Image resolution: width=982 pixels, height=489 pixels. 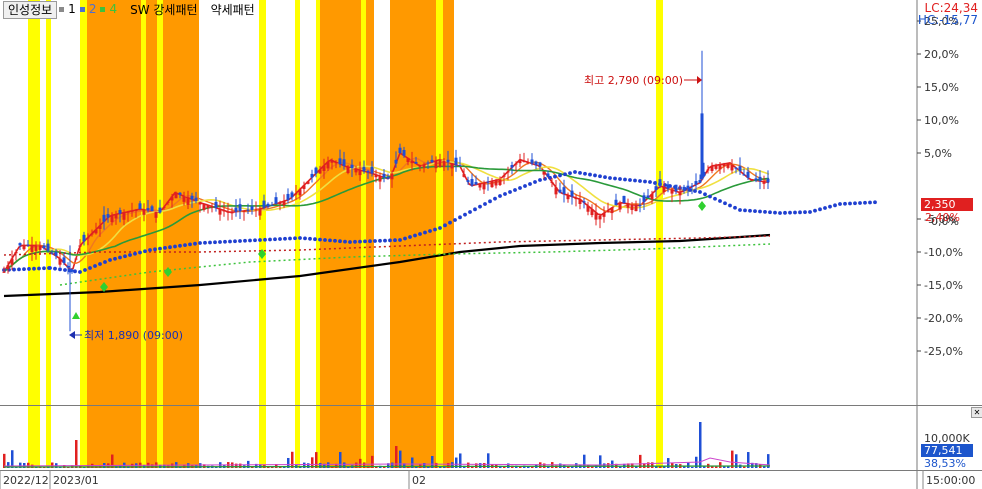 What do you see at coordinates (62, 9) in the screenshot?
I see `legend-1-icon` at bounding box center [62, 9].